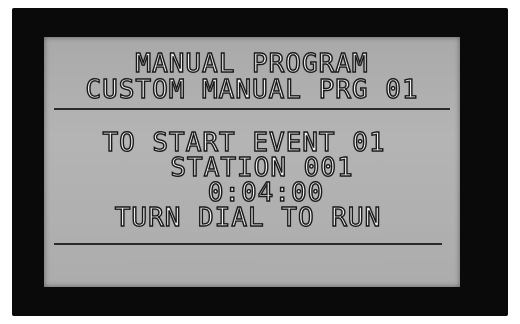 The height and width of the screenshot is (324, 520). I want to click on lcd-upper-divider, so click(252, 109).